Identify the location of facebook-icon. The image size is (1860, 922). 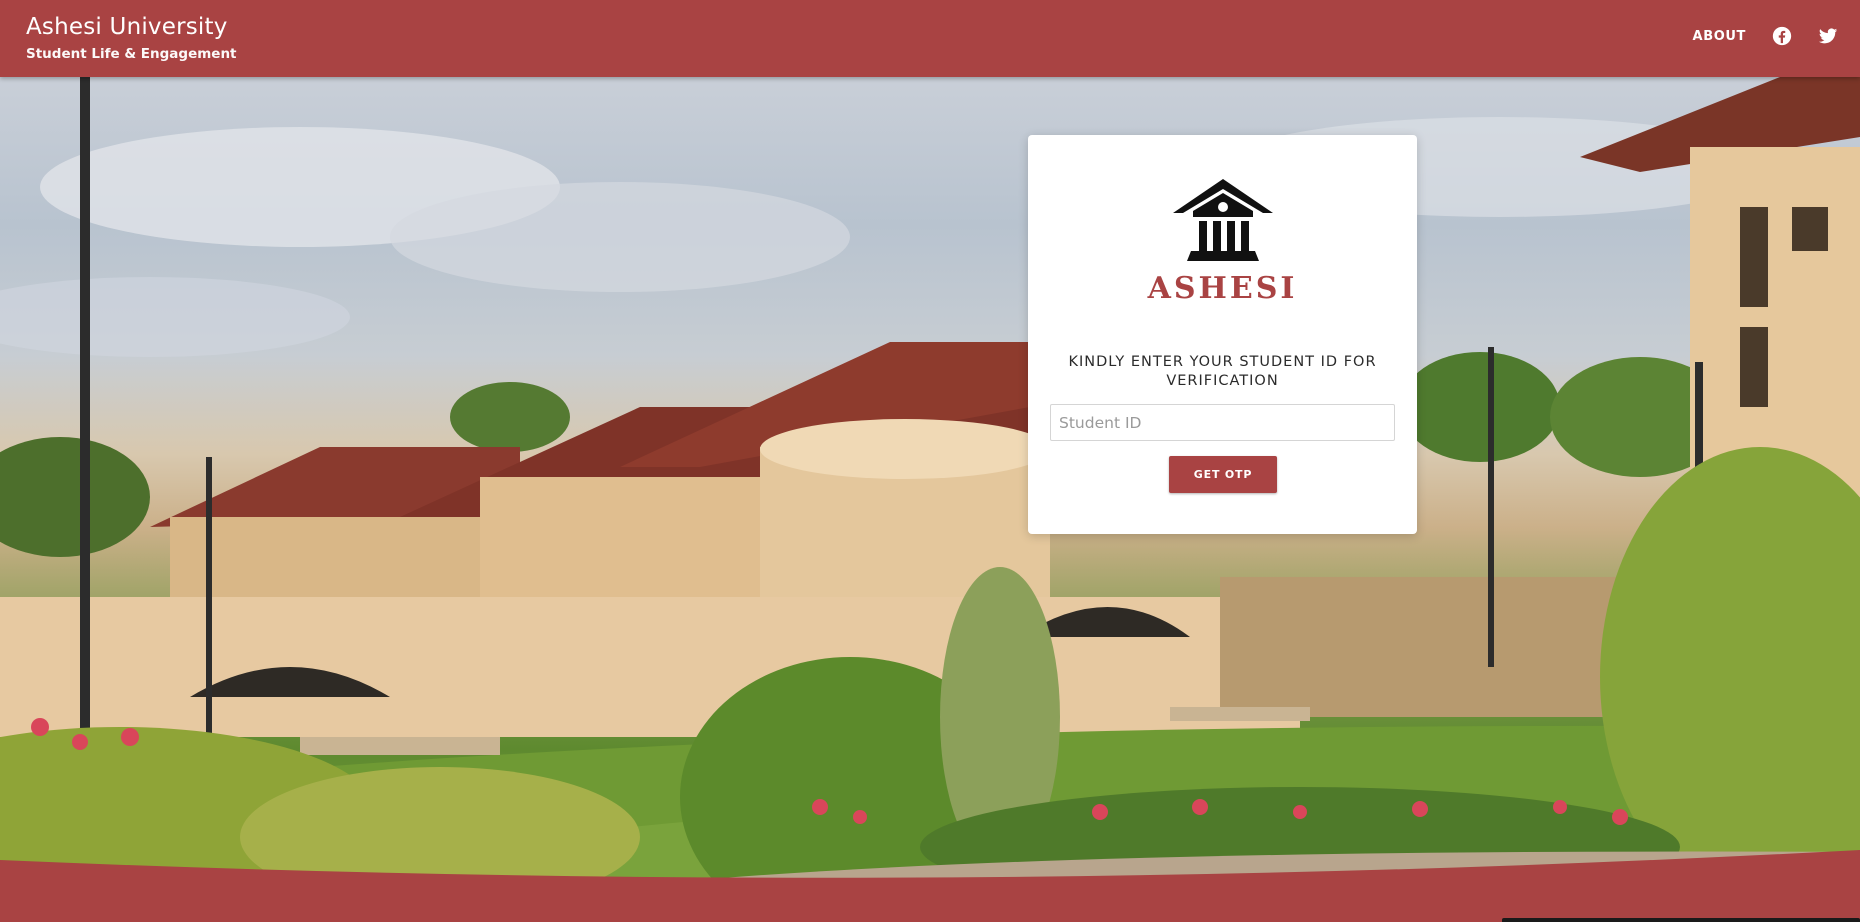
(1782, 36).